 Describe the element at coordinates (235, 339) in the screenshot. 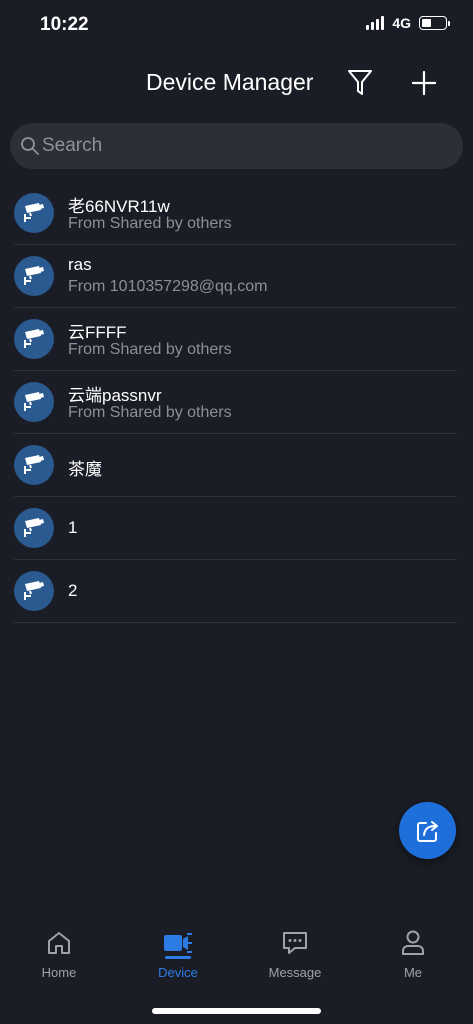

I see `device-list-item: 云FFFF From Shared by others` at that location.